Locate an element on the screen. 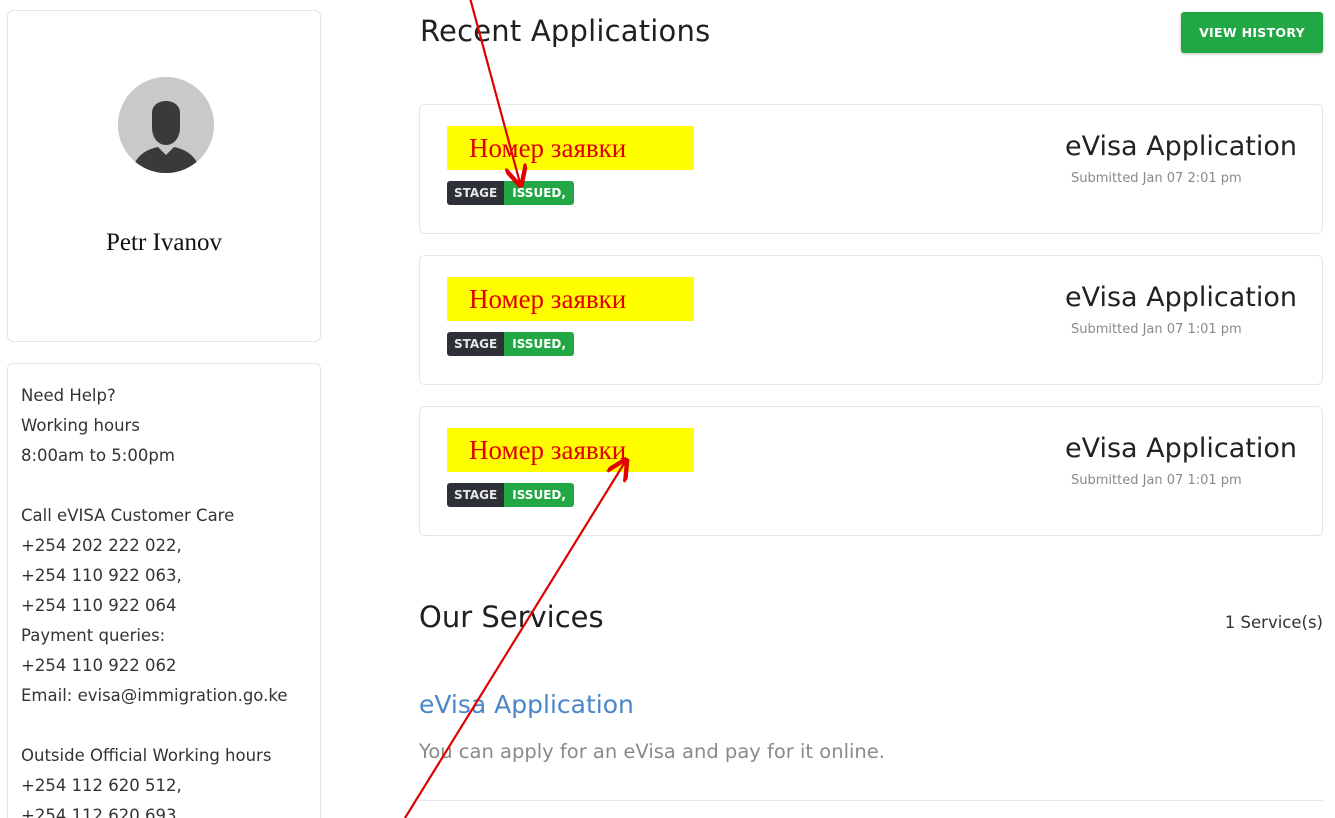 This screenshot has height=818, width=1335. help-phone: +254 110 922 064 is located at coordinates (154, 606).